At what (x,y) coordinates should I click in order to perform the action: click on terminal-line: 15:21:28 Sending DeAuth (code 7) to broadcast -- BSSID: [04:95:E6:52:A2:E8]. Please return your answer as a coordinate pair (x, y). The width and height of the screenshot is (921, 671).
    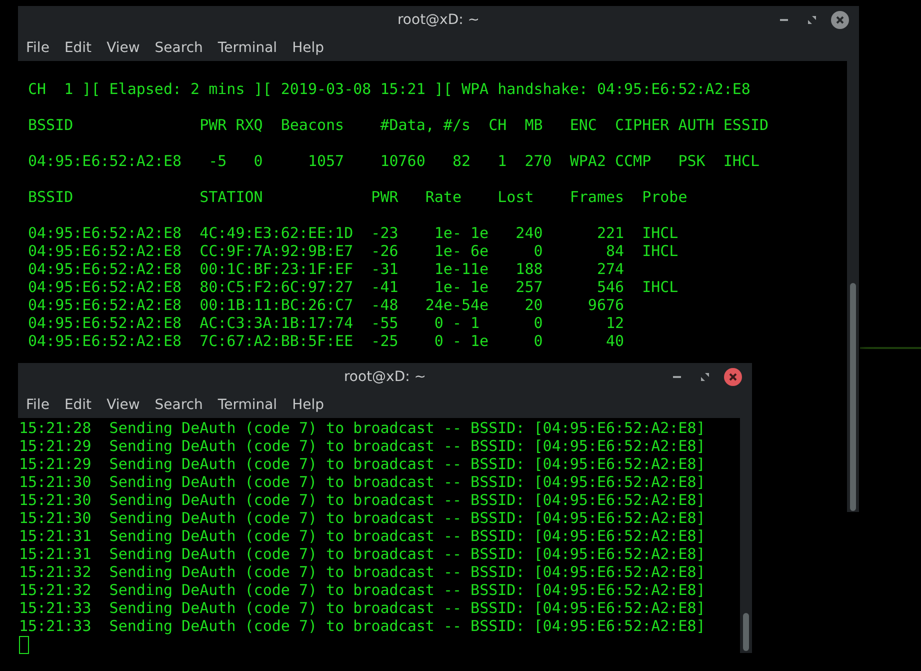
    Looking at the image, I should click on (362, 428).